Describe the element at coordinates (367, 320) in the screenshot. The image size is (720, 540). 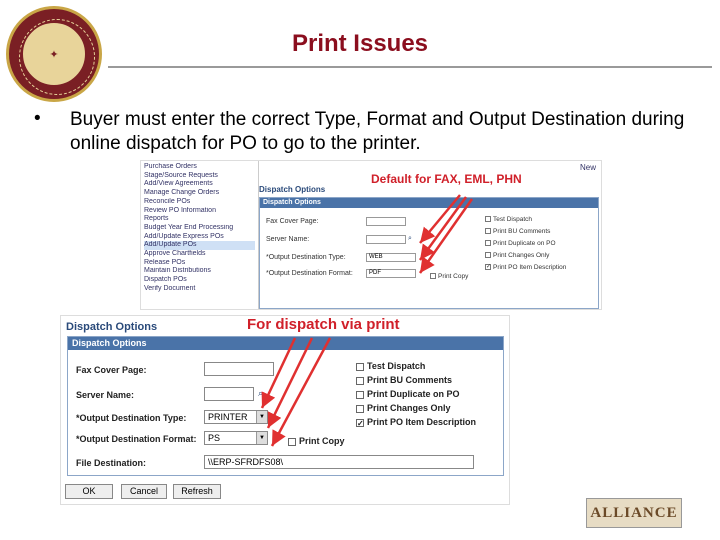
I see `annotation-arrows` at that location.